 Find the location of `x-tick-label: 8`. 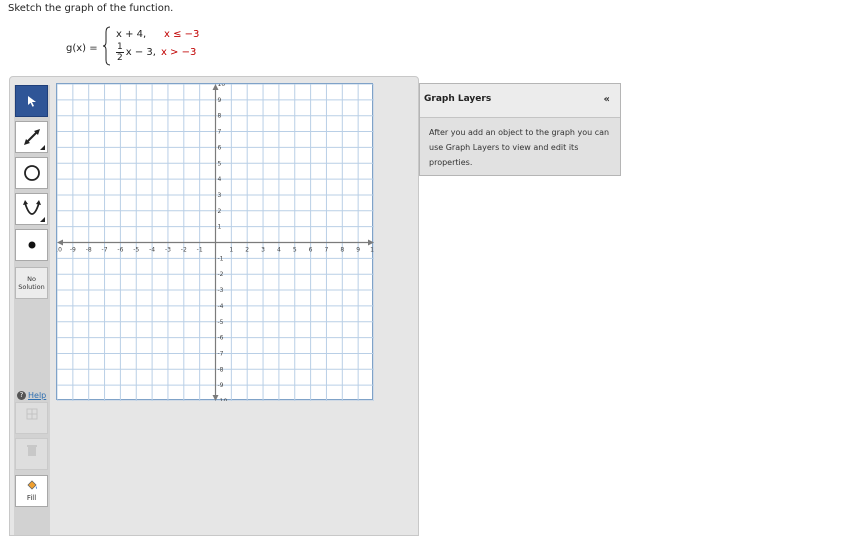

x-tick-label: 8 is located at coordinates (342, 250).